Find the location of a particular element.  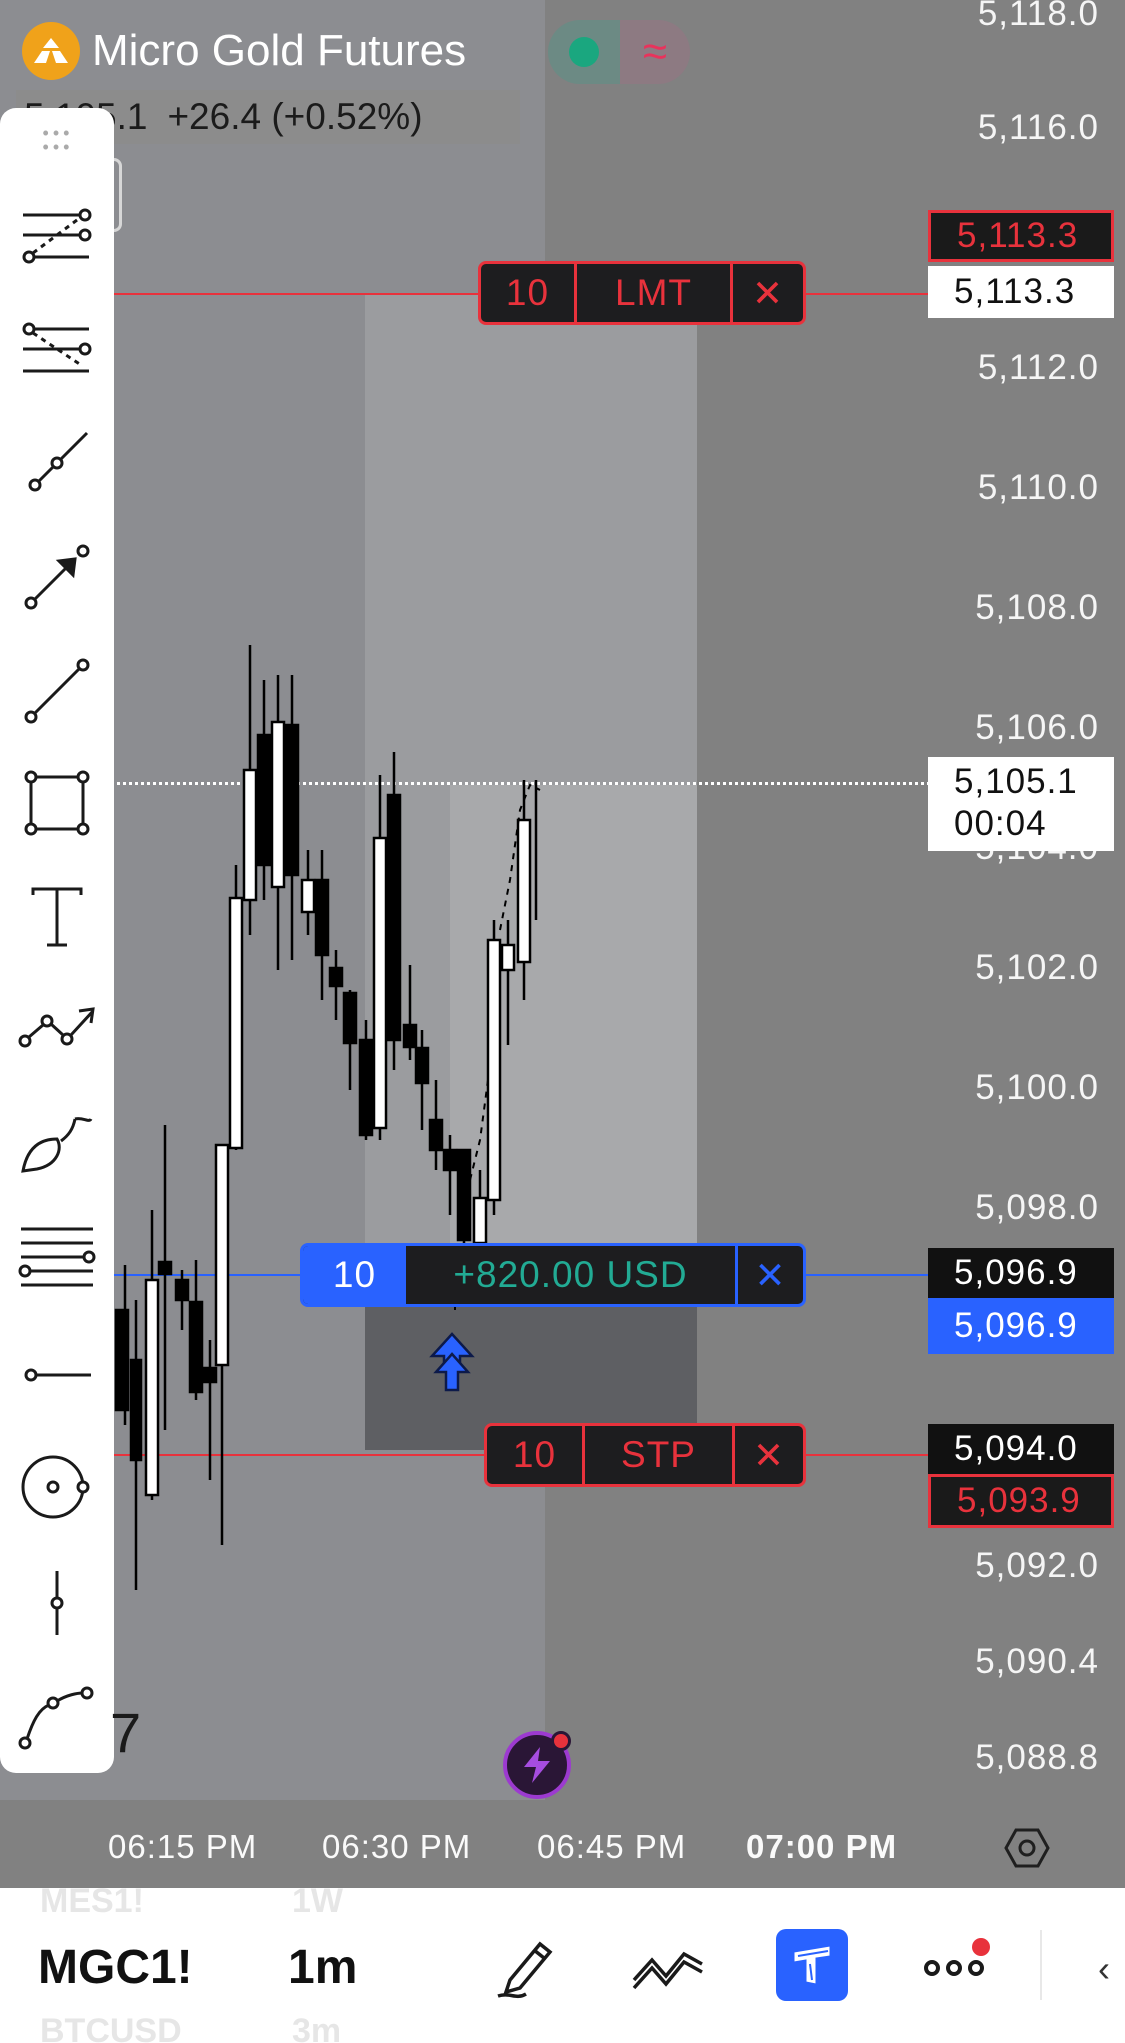

price-tick: 5,092.0 is located at coordinates (1037, 1565).